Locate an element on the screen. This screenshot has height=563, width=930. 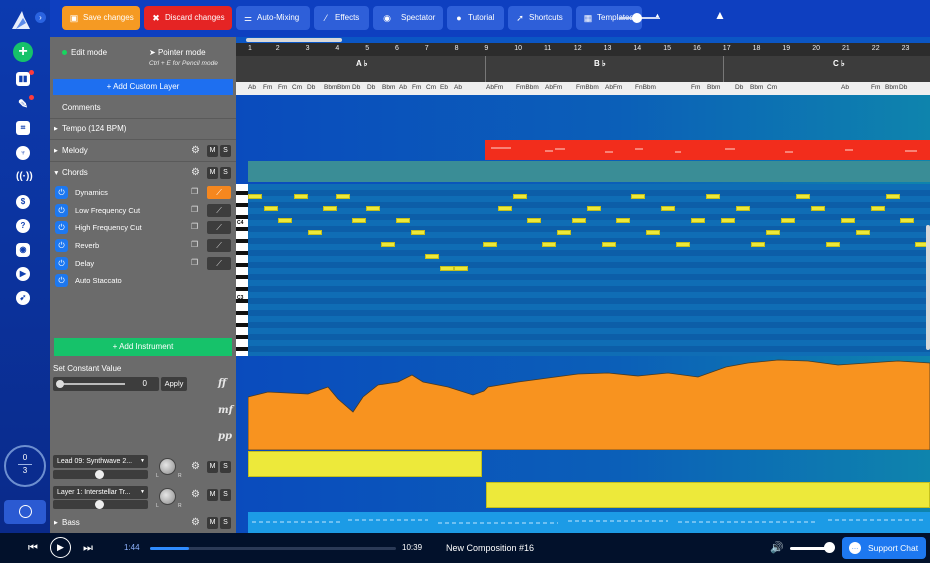
pencil-icon: ✎ is located at coordinates (23, 104).